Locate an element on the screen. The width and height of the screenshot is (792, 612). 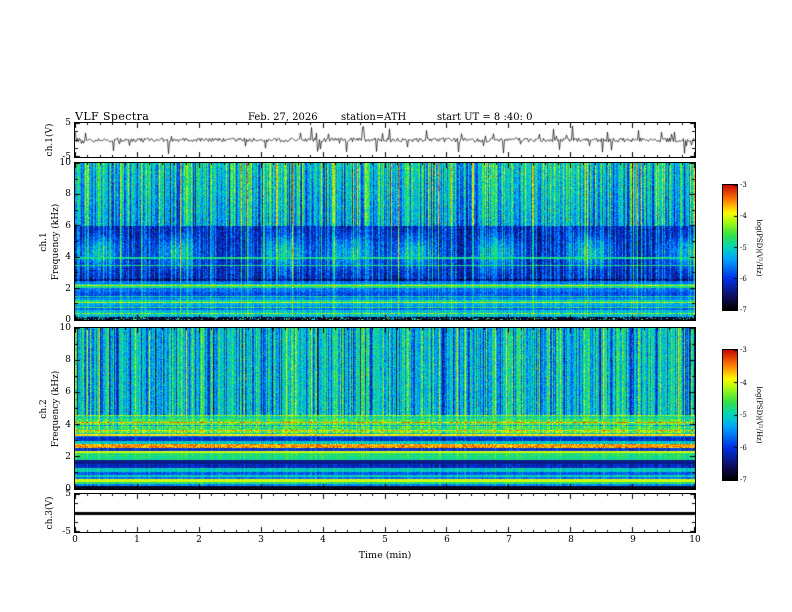
colorbar-ch2 is located at coordinates (730, 415).